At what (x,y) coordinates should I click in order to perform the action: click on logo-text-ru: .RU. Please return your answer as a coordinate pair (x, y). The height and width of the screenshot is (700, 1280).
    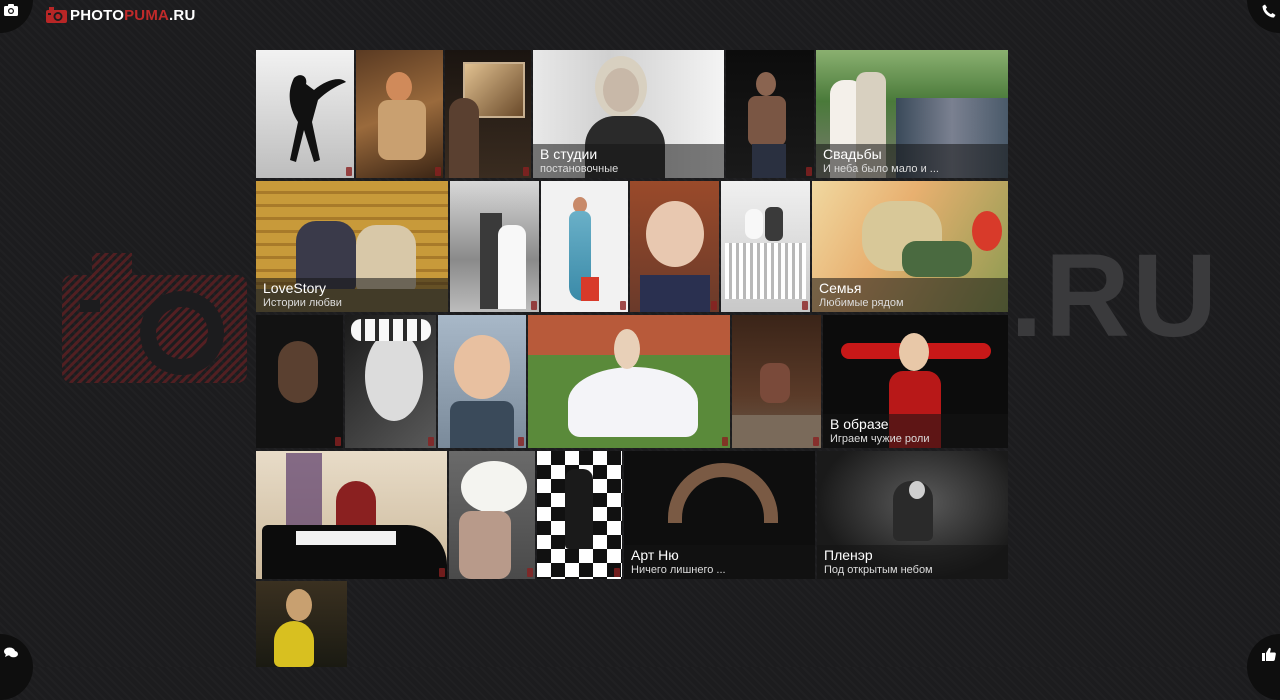
    Looking at the image, I should click on (182, 15).